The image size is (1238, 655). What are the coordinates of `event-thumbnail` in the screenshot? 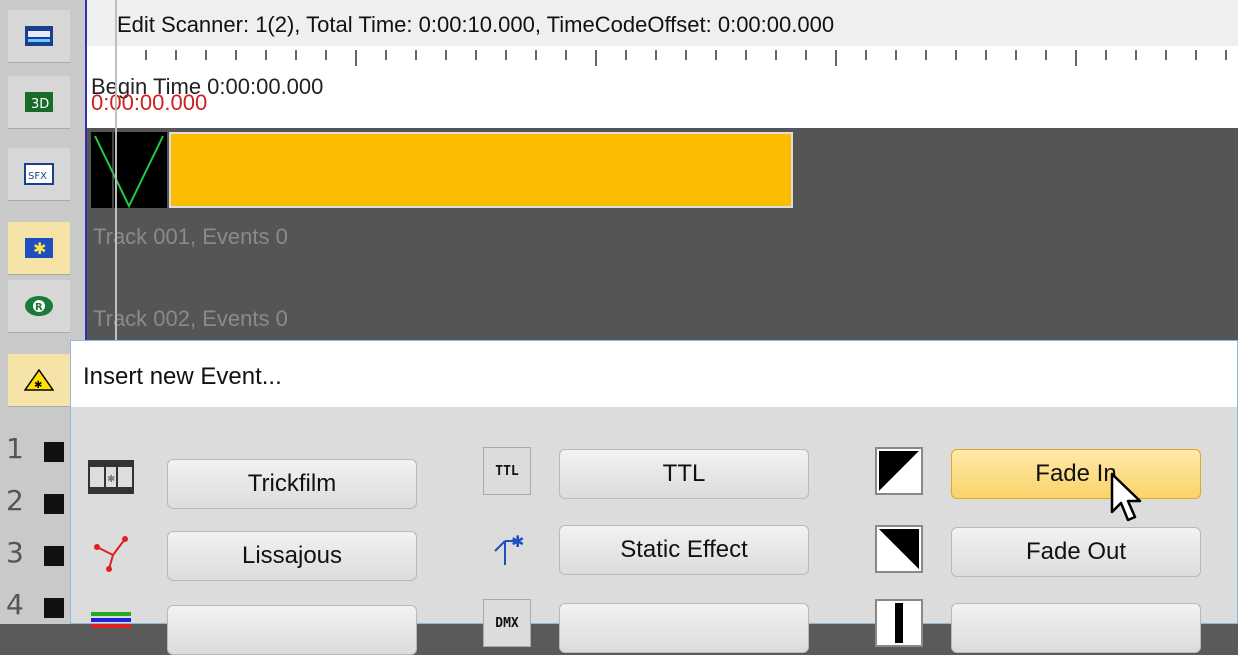 It's located at (129, 170).